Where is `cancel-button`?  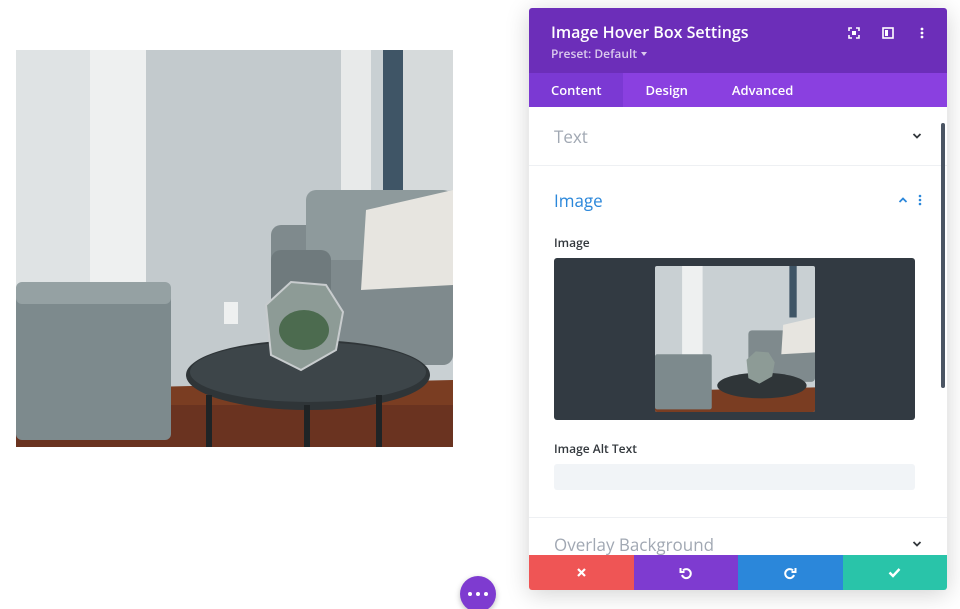
cancel-button is located at coordinates (581, 572).